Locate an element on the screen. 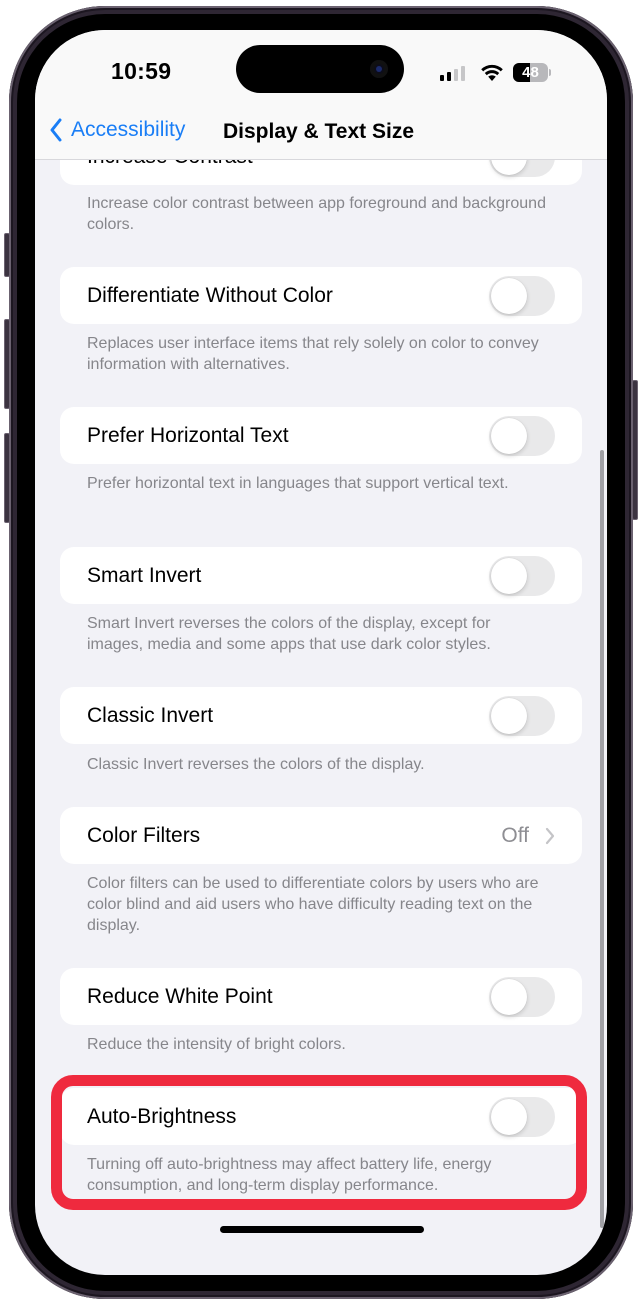 The image size is (642, 1305). setting-label: Auto-Brightness is located at coordinates (162, 1116).